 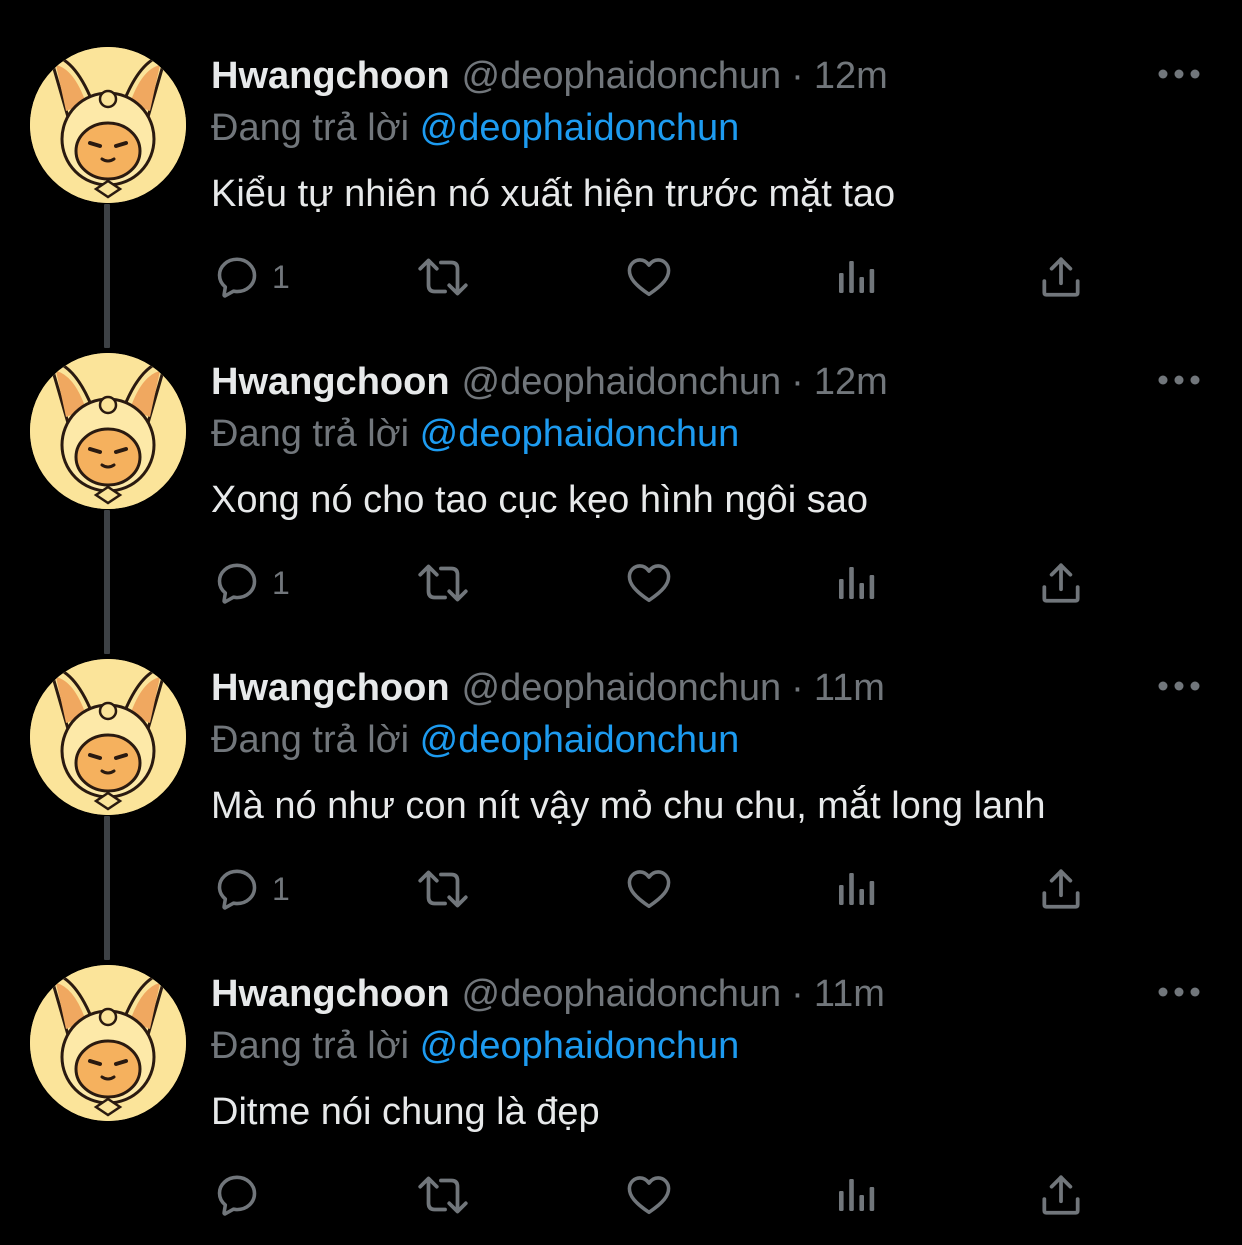 What do you see at coordinates (553, 194) in the screenshot?
I see `tweet-text: Kiểu tự nhiên nó xuất hiện trước mặt tao` at bounding box center [553, 194].